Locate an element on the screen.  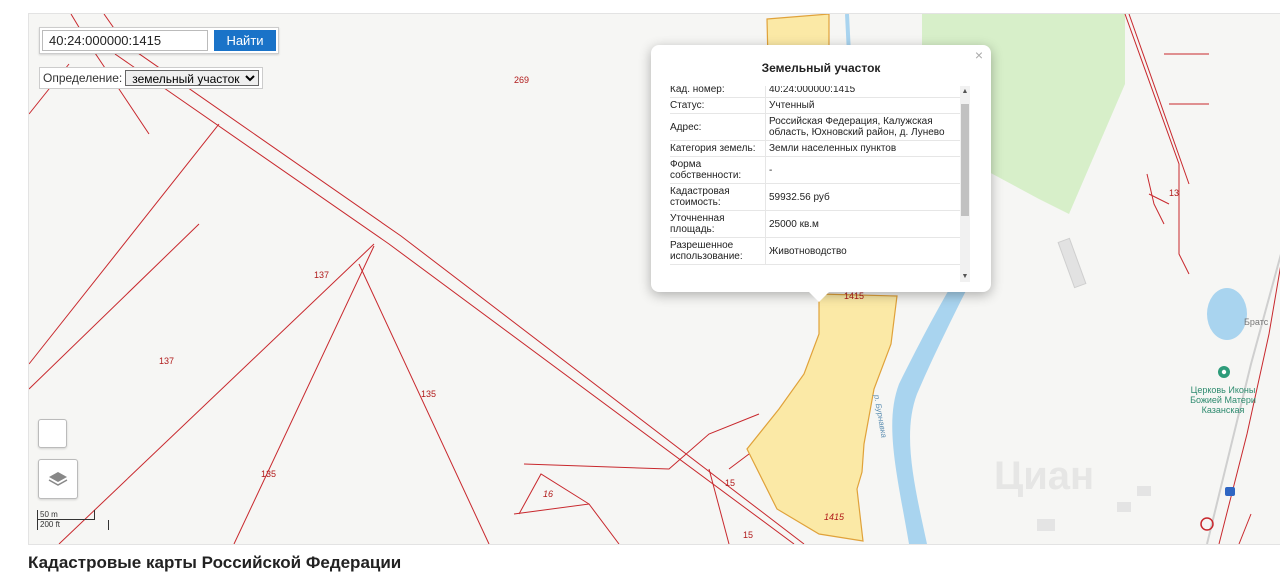
parcel-label: 16 is located at coordinates (548, 494).